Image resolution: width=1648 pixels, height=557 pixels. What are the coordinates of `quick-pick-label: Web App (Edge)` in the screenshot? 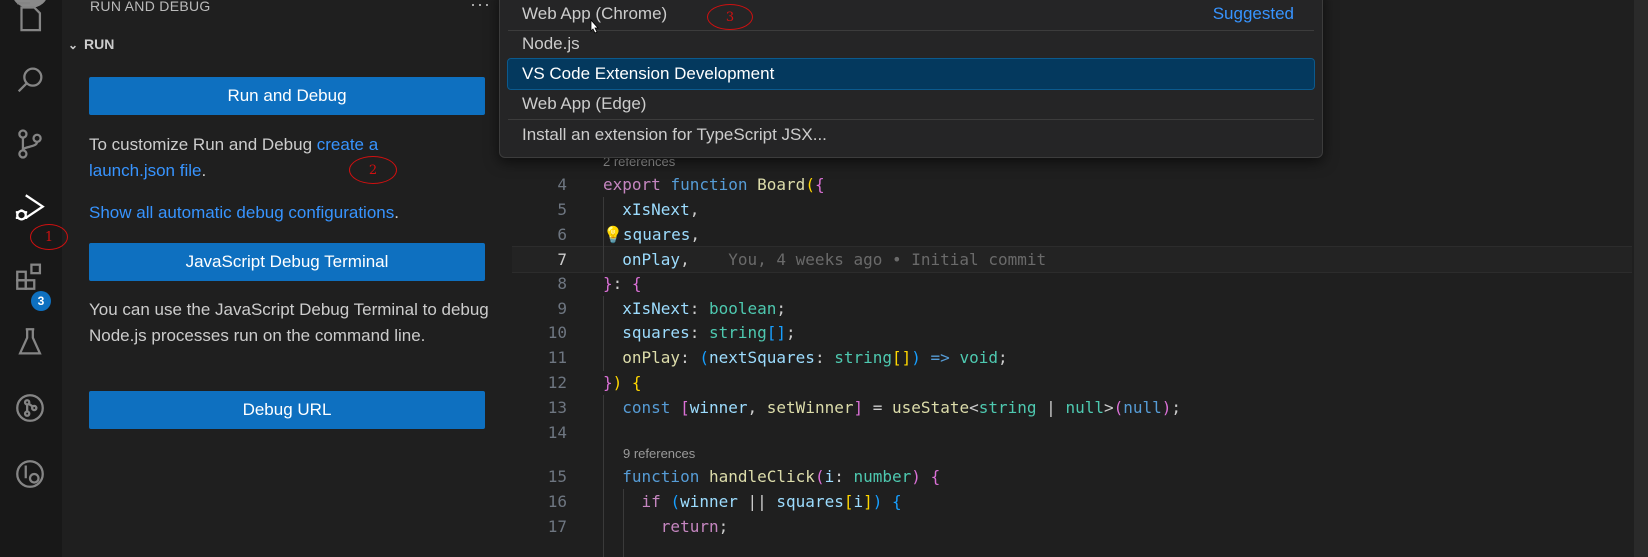 It's located at (584, 103).